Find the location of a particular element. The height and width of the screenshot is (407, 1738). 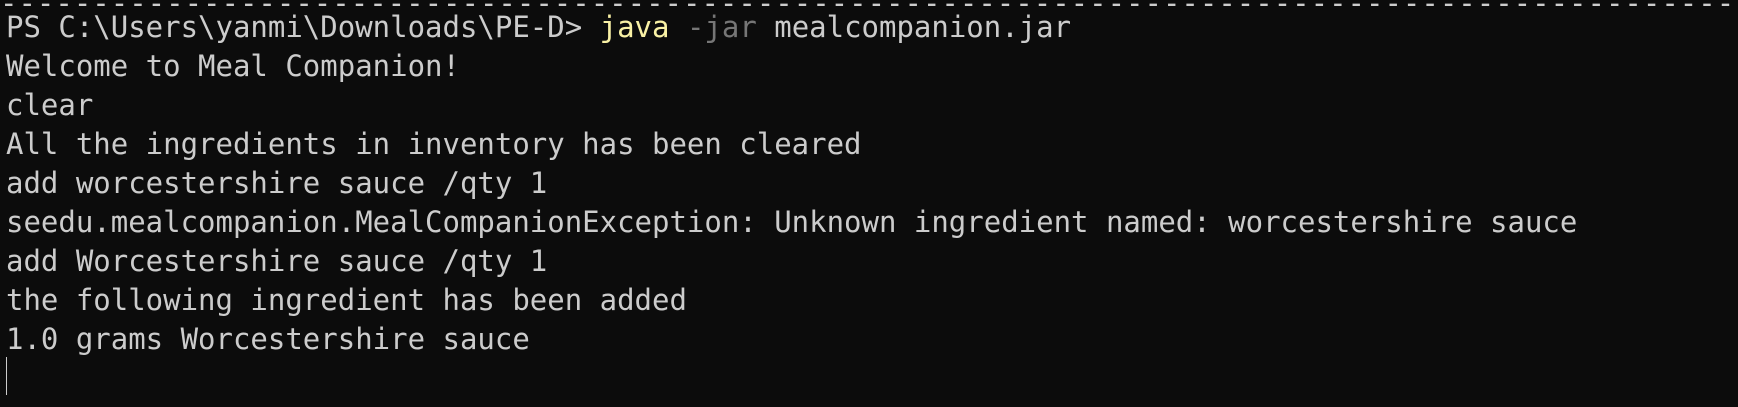

output-line-add-command: add Worcestershire sauce /qty 1 is located at coordinates (277, 261).